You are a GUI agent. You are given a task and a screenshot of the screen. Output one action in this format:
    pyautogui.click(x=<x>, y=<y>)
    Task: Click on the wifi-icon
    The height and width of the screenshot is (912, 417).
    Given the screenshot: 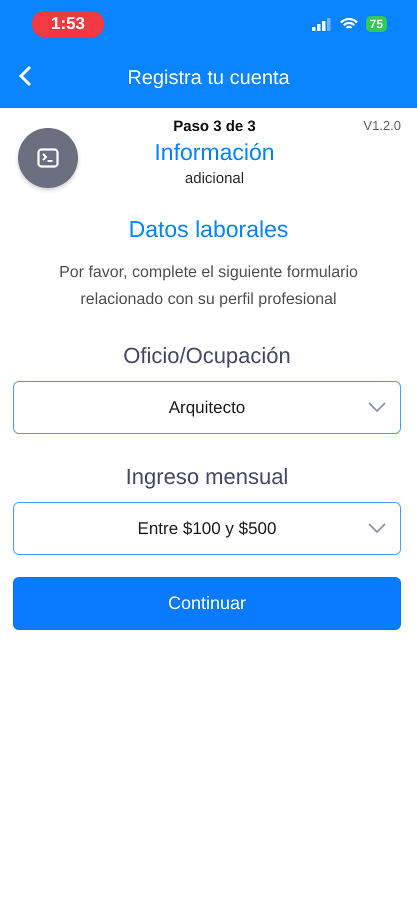 What is the action you would take?
    pyautogui.click(x=349, y=24)
    